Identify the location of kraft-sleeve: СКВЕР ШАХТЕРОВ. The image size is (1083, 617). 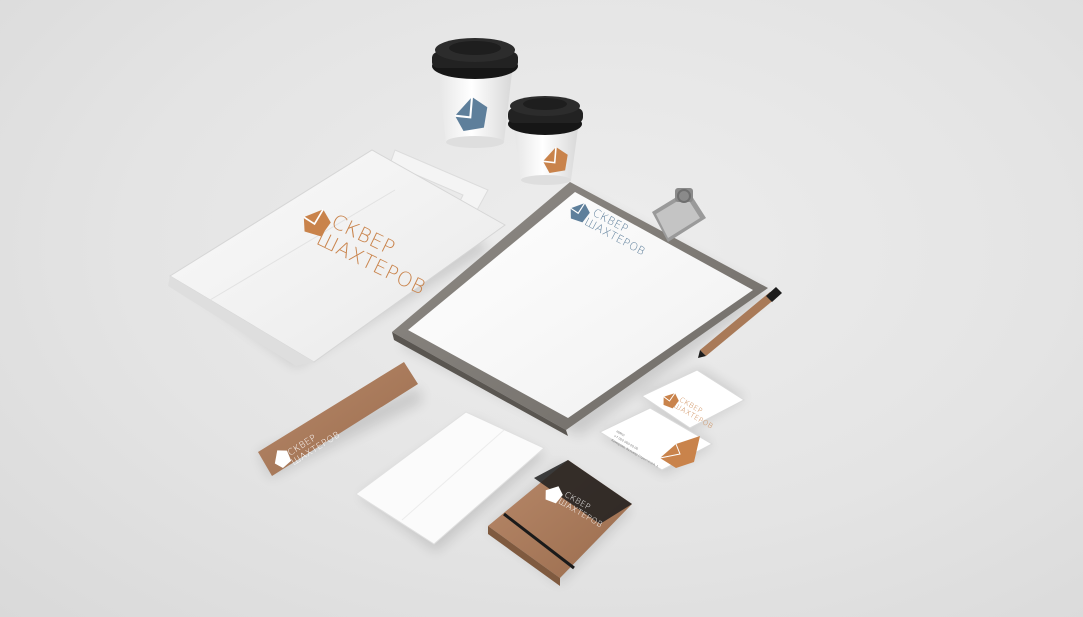
(338, 419).